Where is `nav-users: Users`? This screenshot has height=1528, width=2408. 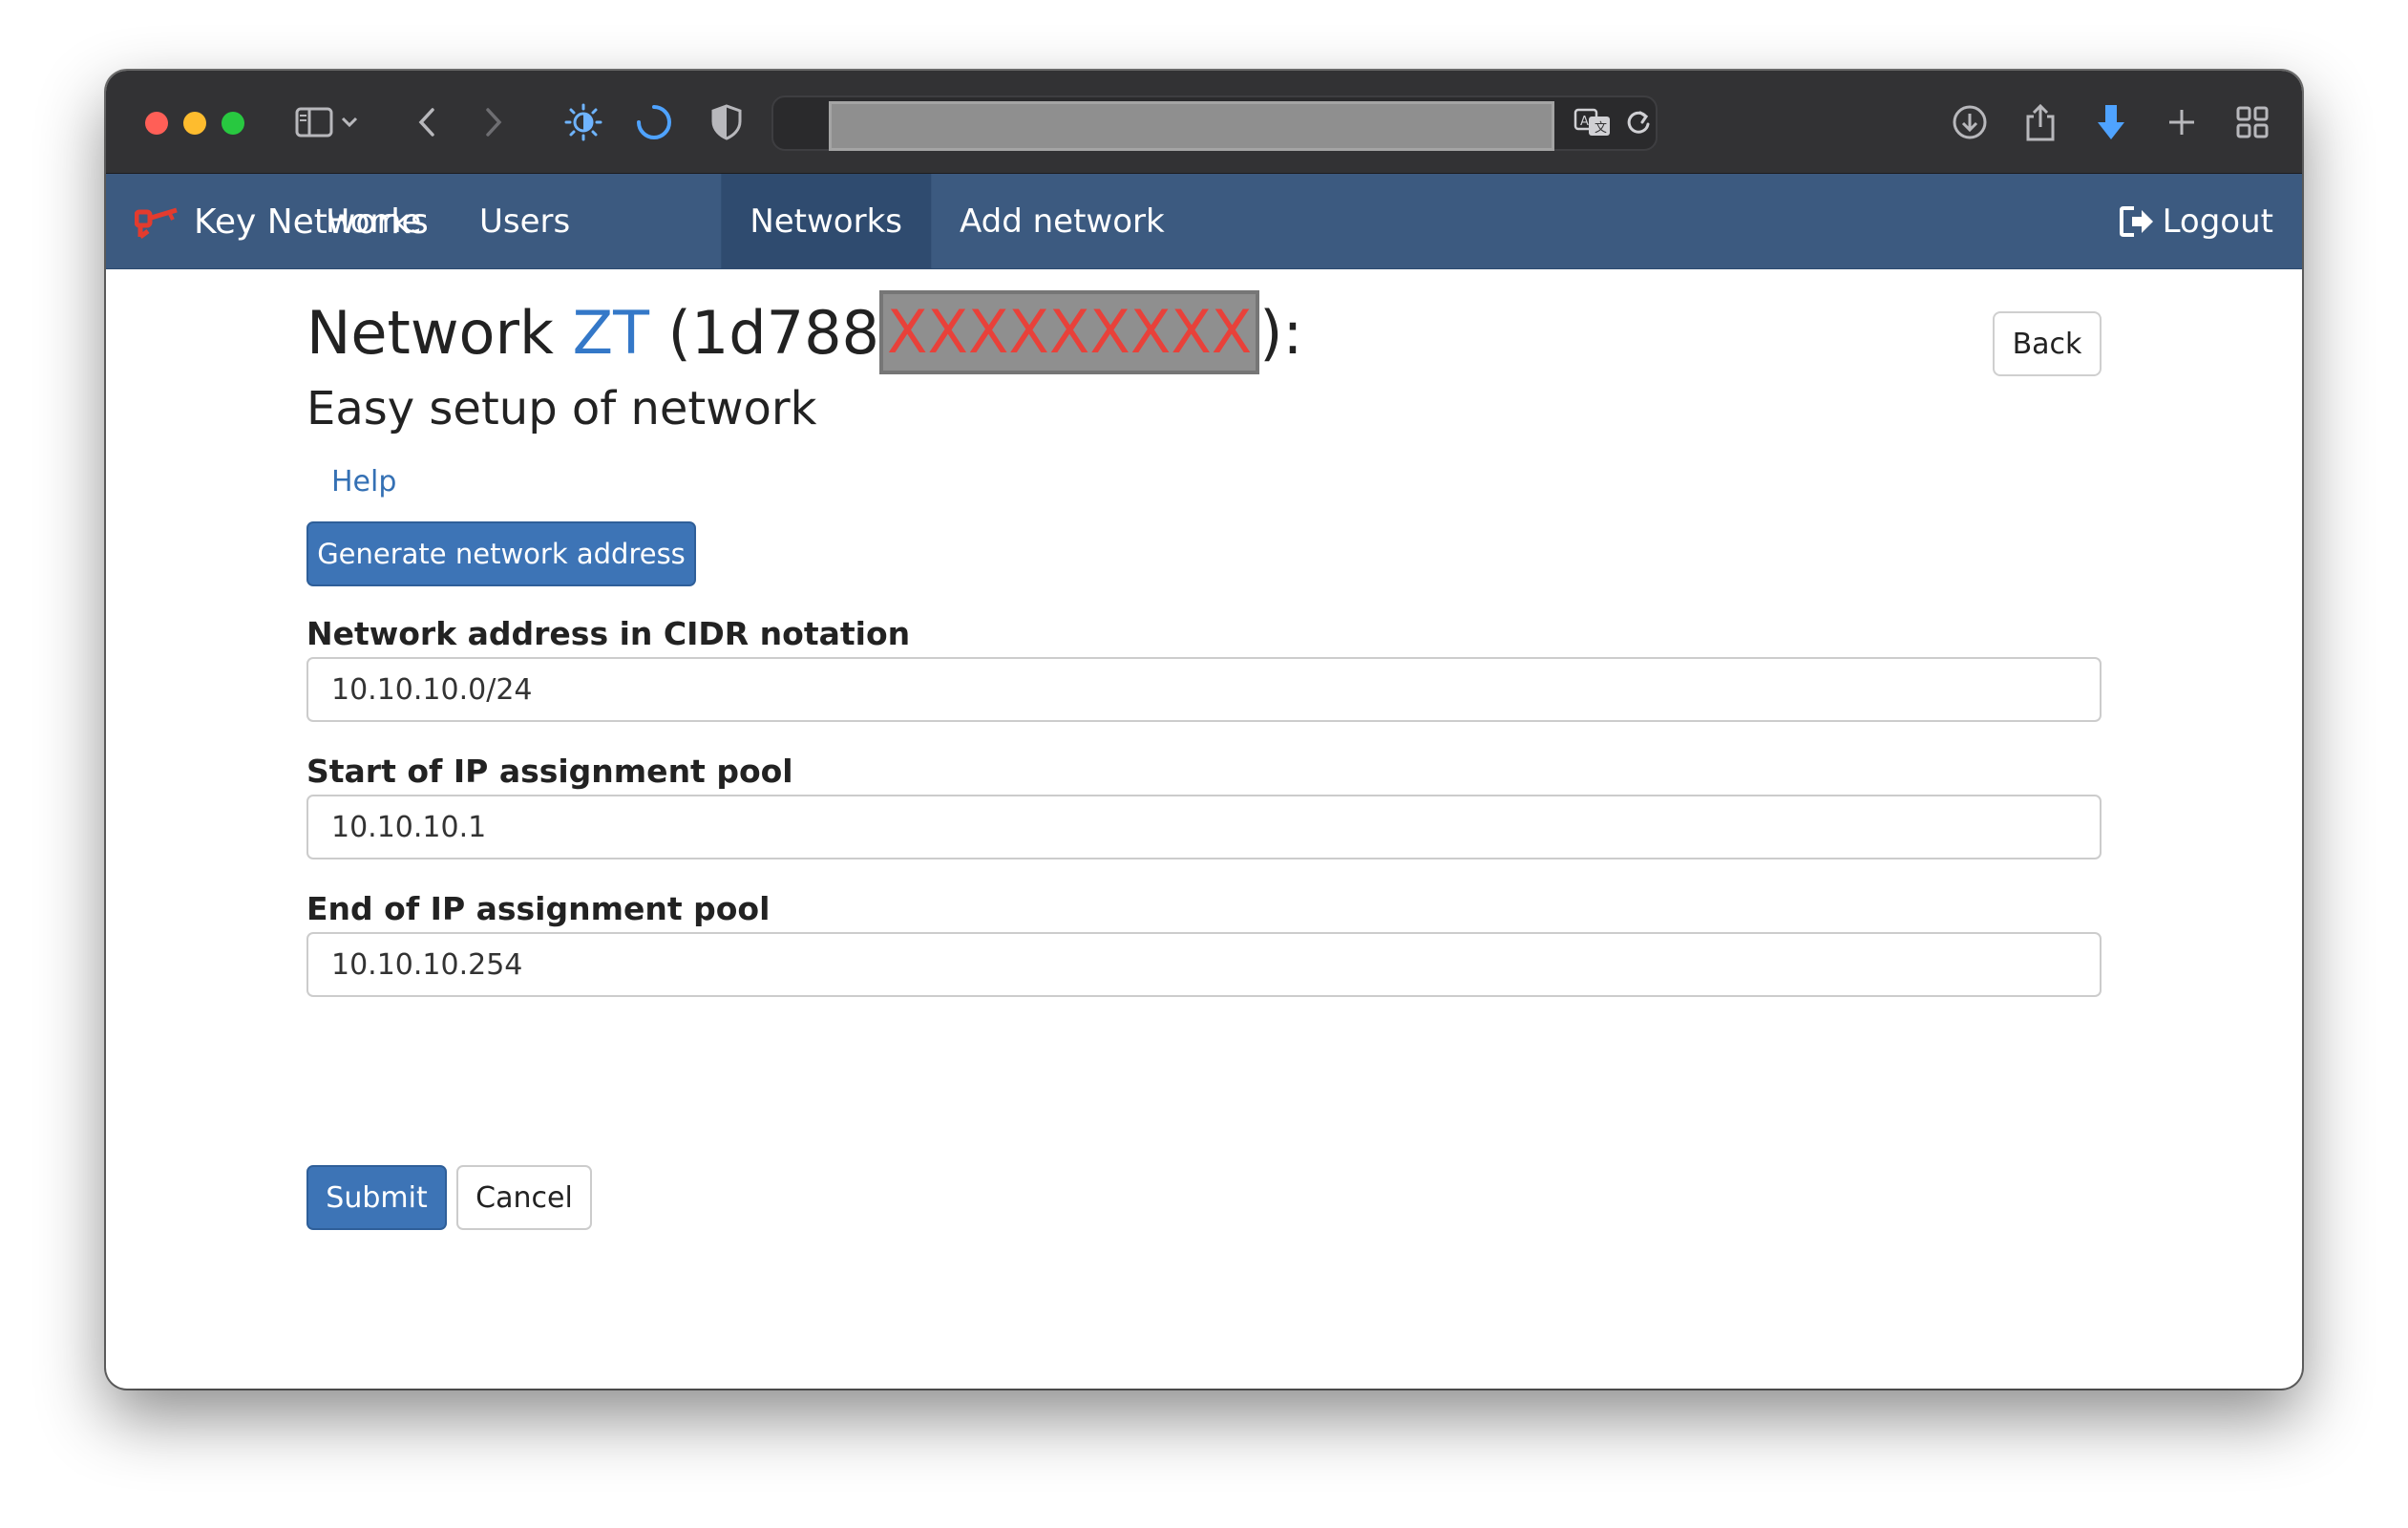
nav-users: Users is located at coordinates (525, 221).